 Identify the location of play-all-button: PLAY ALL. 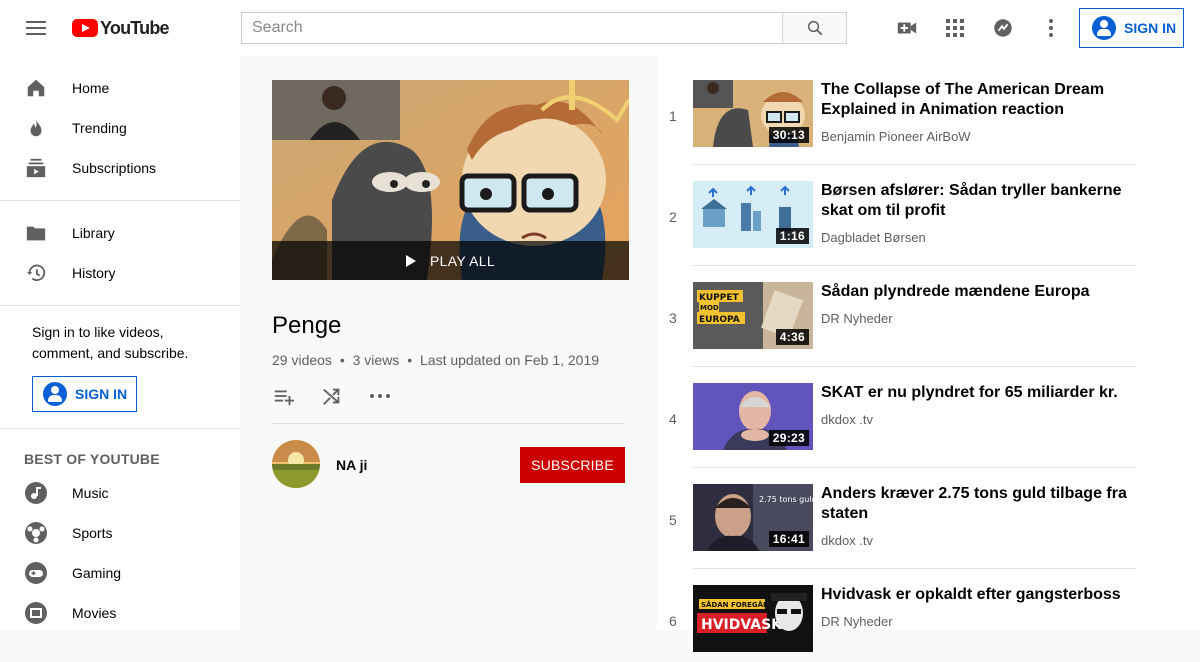
(450, 260).